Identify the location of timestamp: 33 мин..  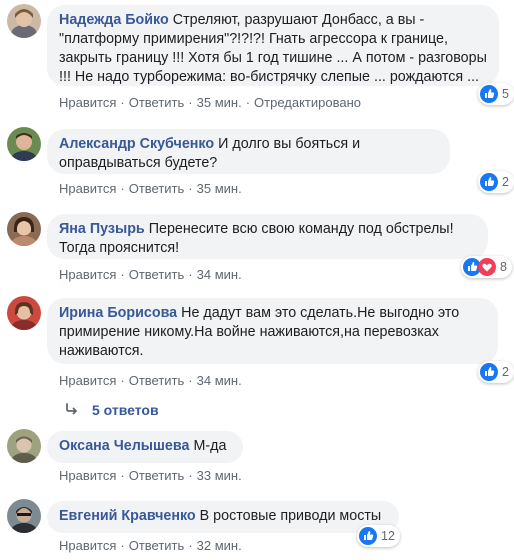
(219, 475).